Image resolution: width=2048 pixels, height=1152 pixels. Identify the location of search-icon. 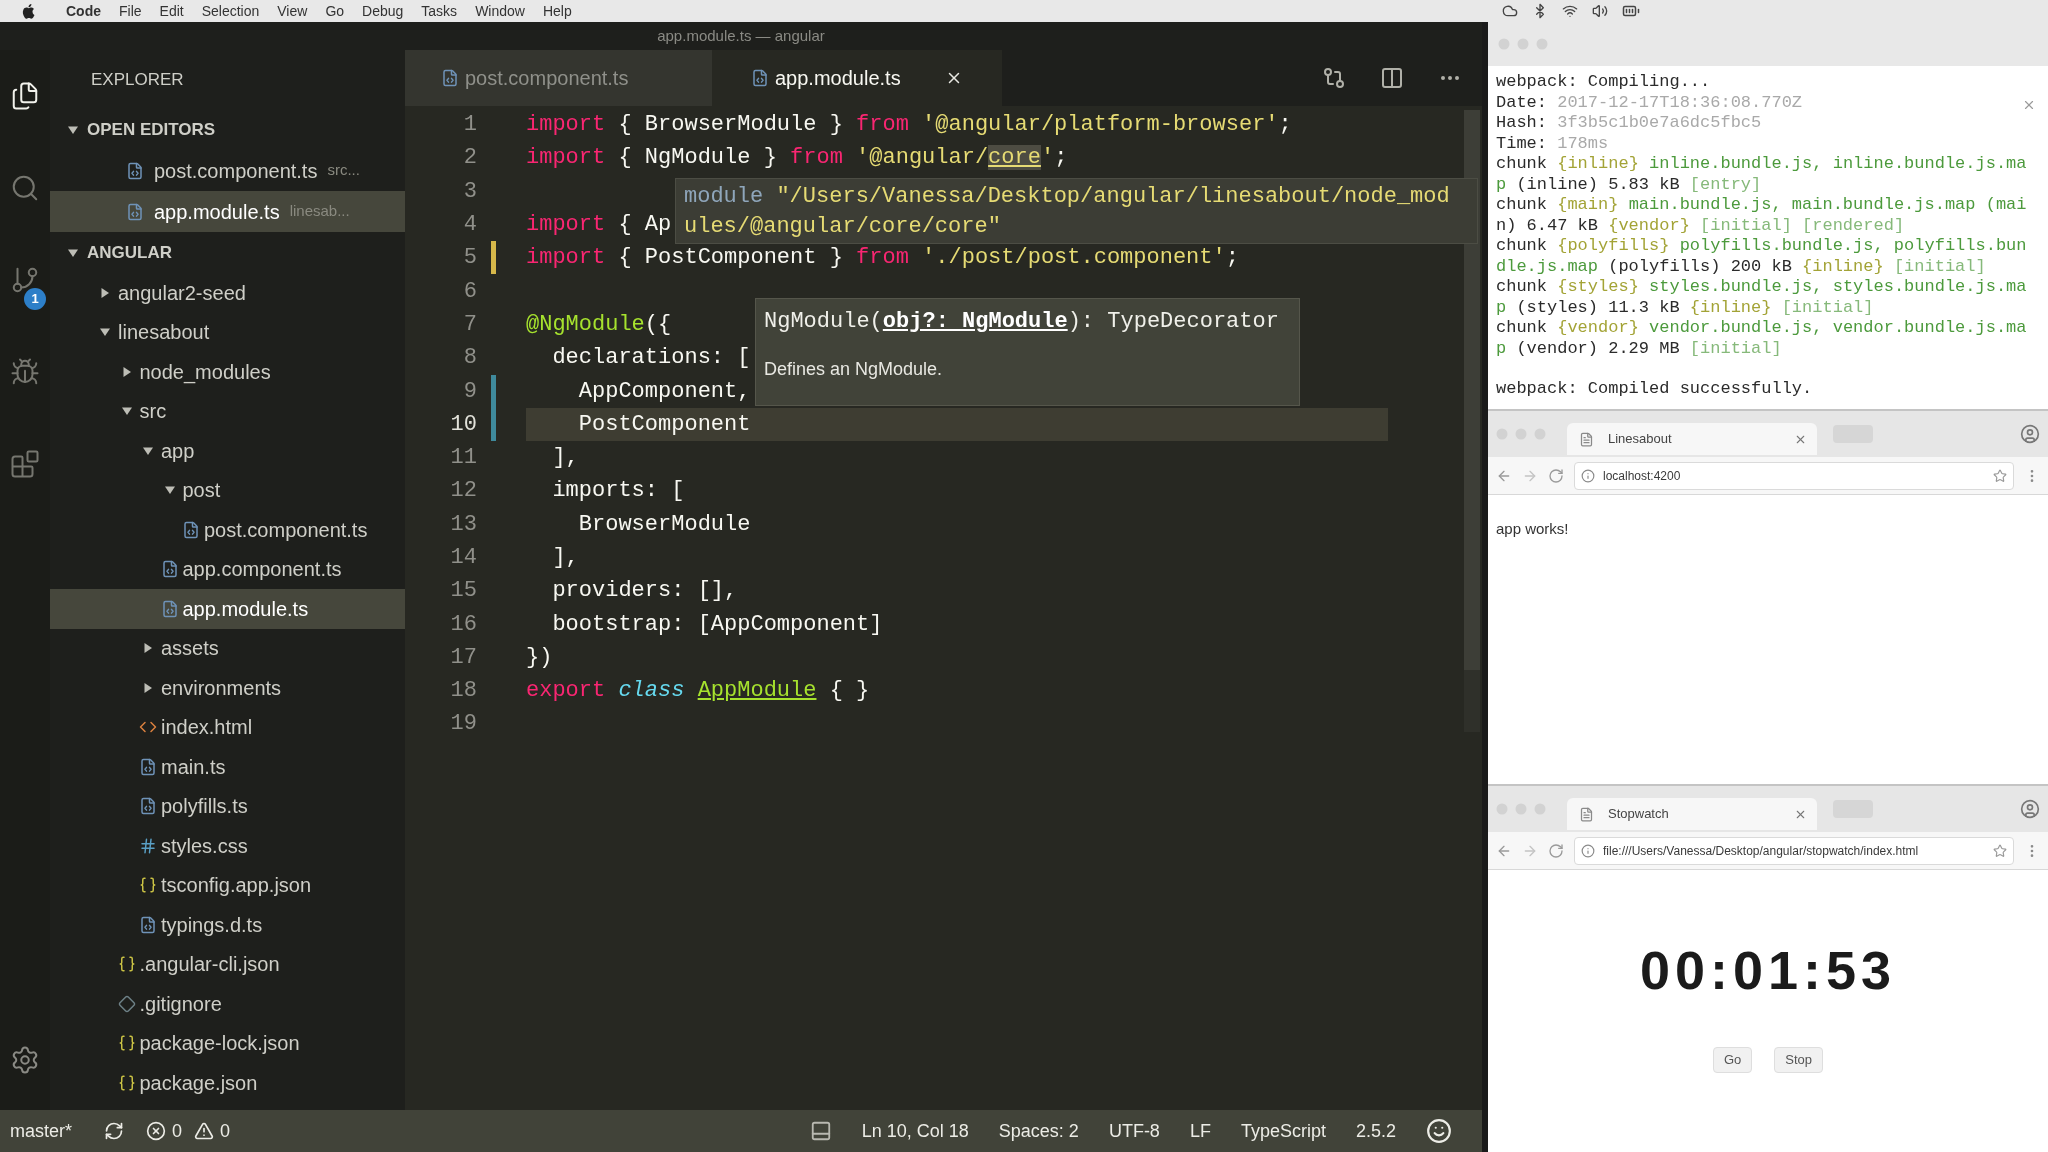
(25, 188).